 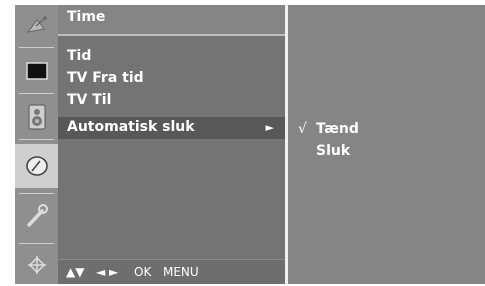 What do you see at coordinates (333, 151) in the screenshot?
I see `option-label: Sluk` at bounding box center [333, 151].